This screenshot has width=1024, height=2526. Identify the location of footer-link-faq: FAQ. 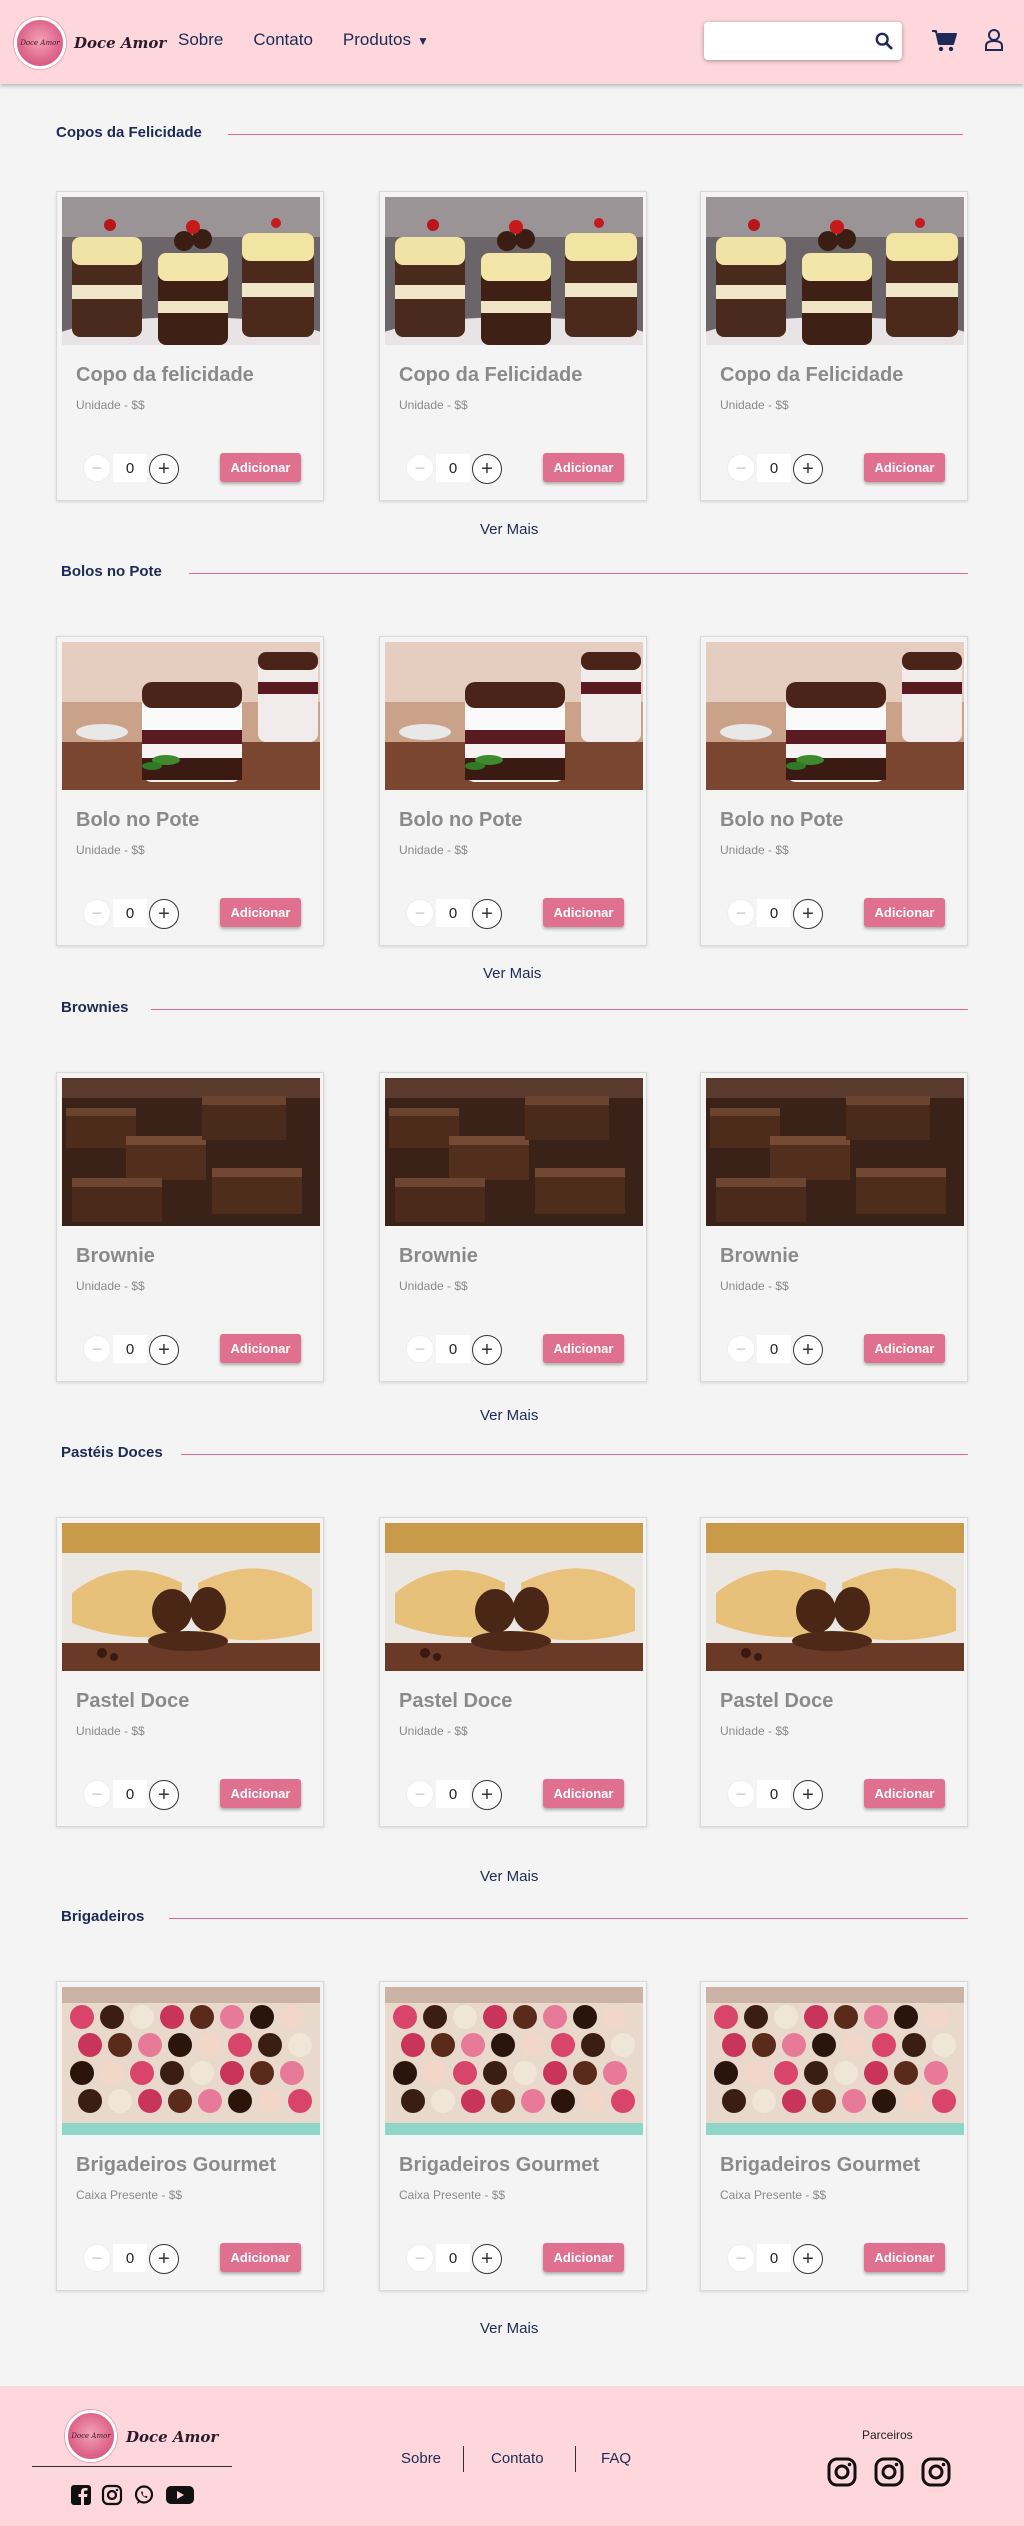
(616, 2458).